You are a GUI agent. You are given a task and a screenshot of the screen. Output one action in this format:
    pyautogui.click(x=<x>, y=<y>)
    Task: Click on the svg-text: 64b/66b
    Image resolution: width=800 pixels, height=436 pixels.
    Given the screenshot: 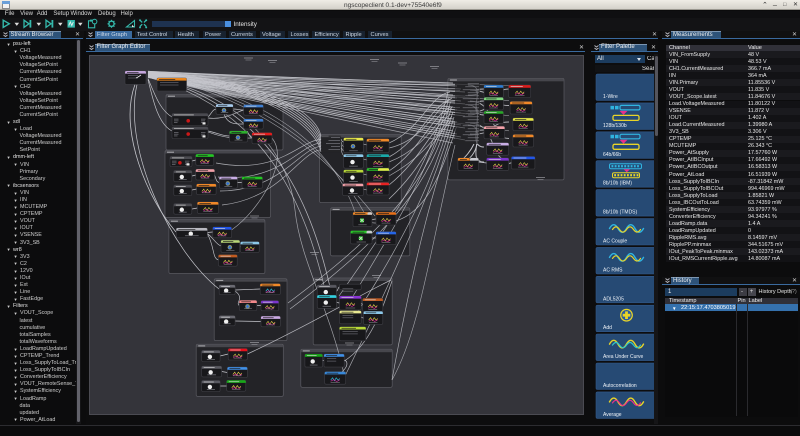 What is the action you would take?
    pyautogui.click(x=612, y=155)
    